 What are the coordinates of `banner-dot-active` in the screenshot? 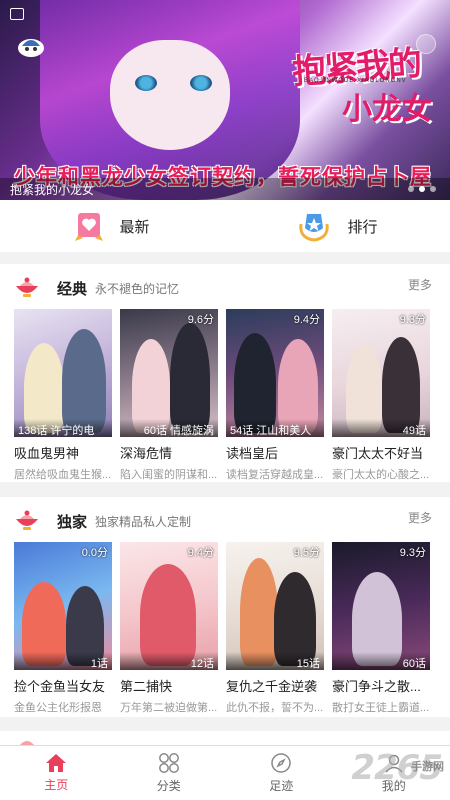 It's located at (422, 189).